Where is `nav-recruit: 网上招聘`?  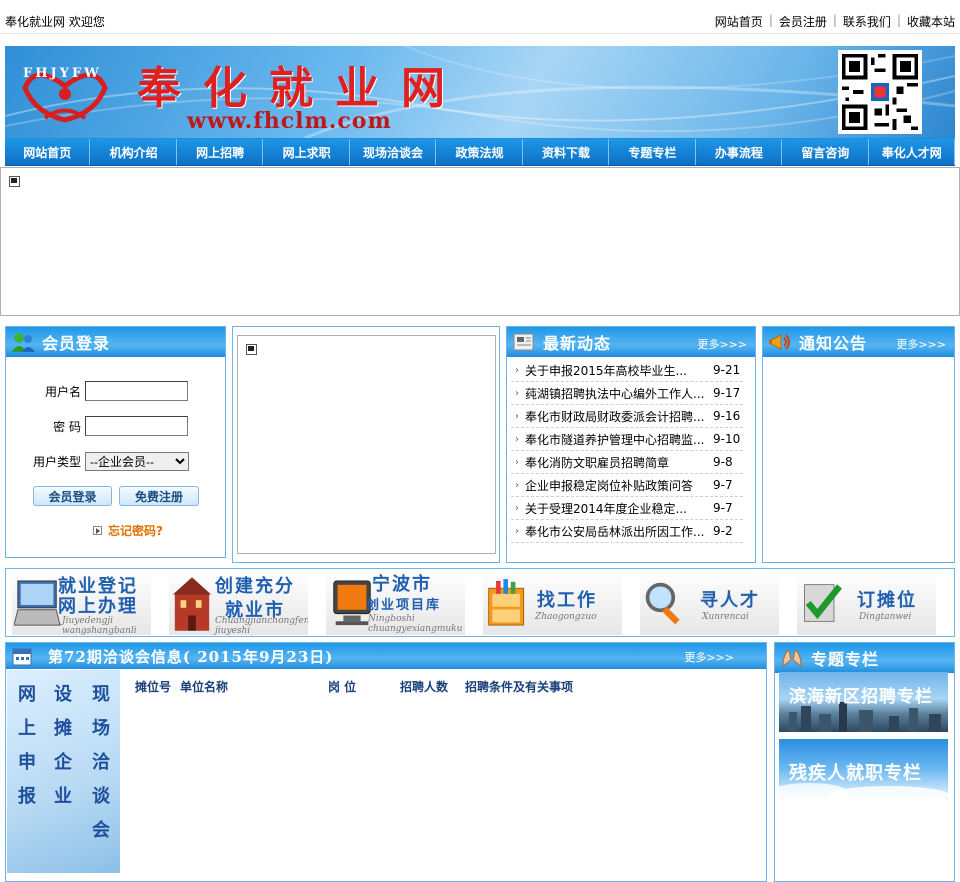 nav-recruit: 网上招聘 is located at coordinates (220, 152).